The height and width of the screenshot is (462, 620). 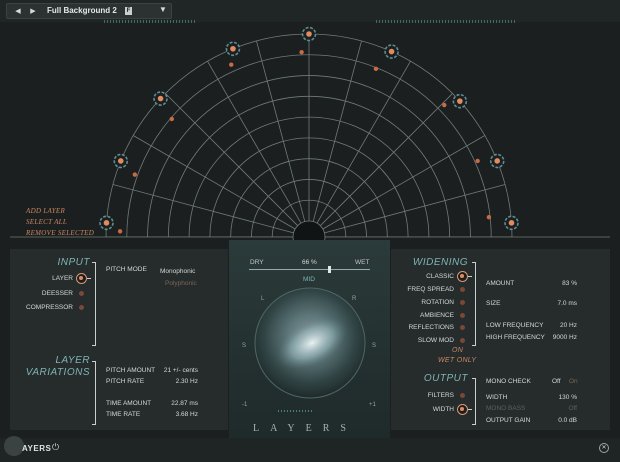 What do you see at coordinates (475, 401) in the screenshot?
I see `output-bracket` at bounding box center [475, 401].